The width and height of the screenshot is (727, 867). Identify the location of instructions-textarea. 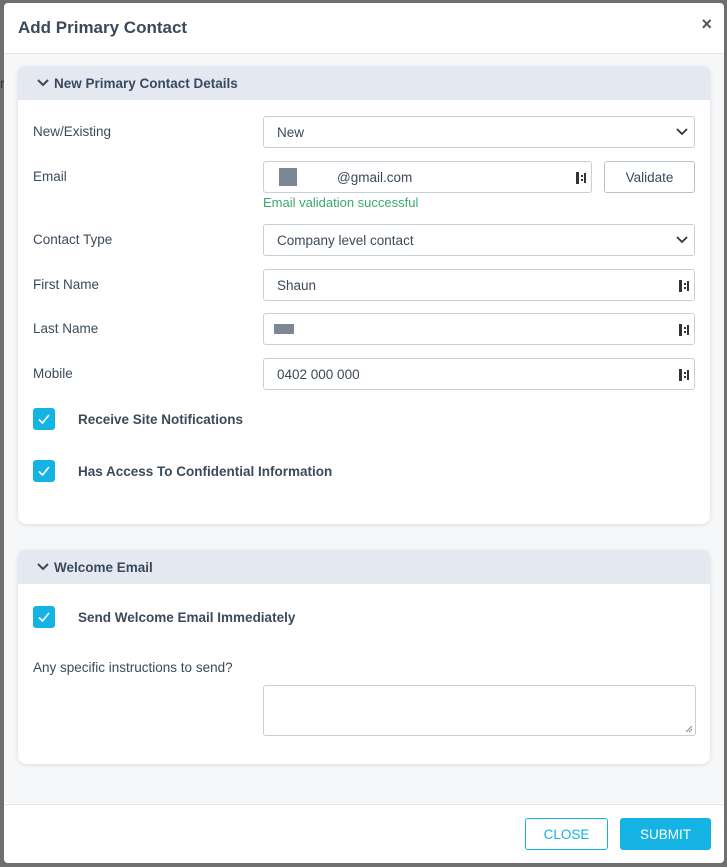
(479, 710).